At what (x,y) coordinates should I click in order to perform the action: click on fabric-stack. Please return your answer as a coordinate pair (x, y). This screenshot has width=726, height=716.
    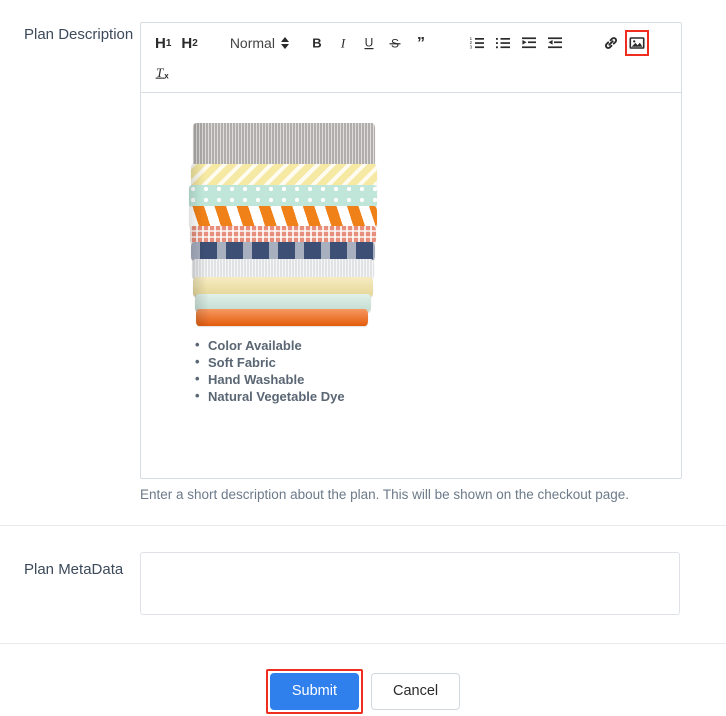
    Looking at the image, I should click on (283, 224).